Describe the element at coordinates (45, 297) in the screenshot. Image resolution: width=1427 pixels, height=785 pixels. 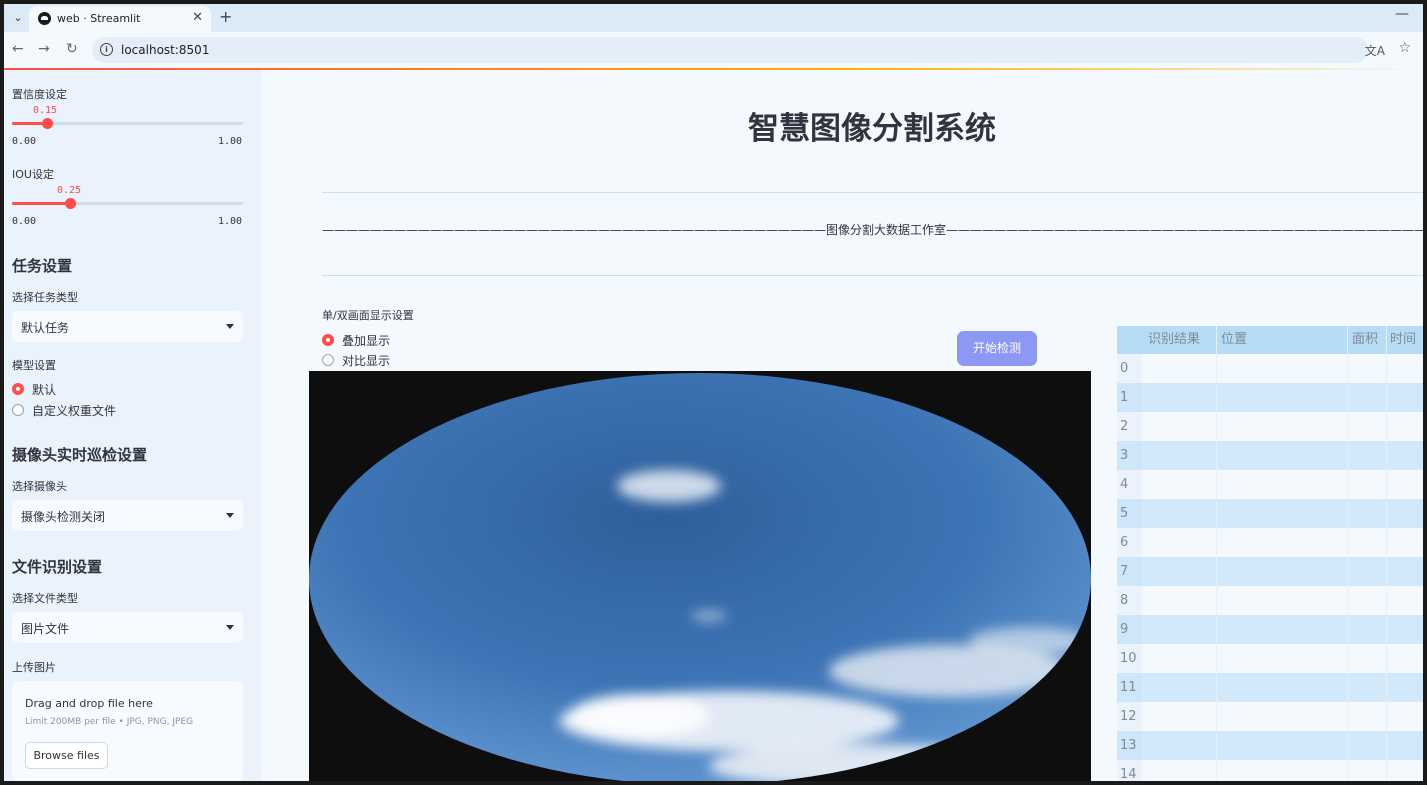
I see `task-select-label: 选择任务类型` at that location.